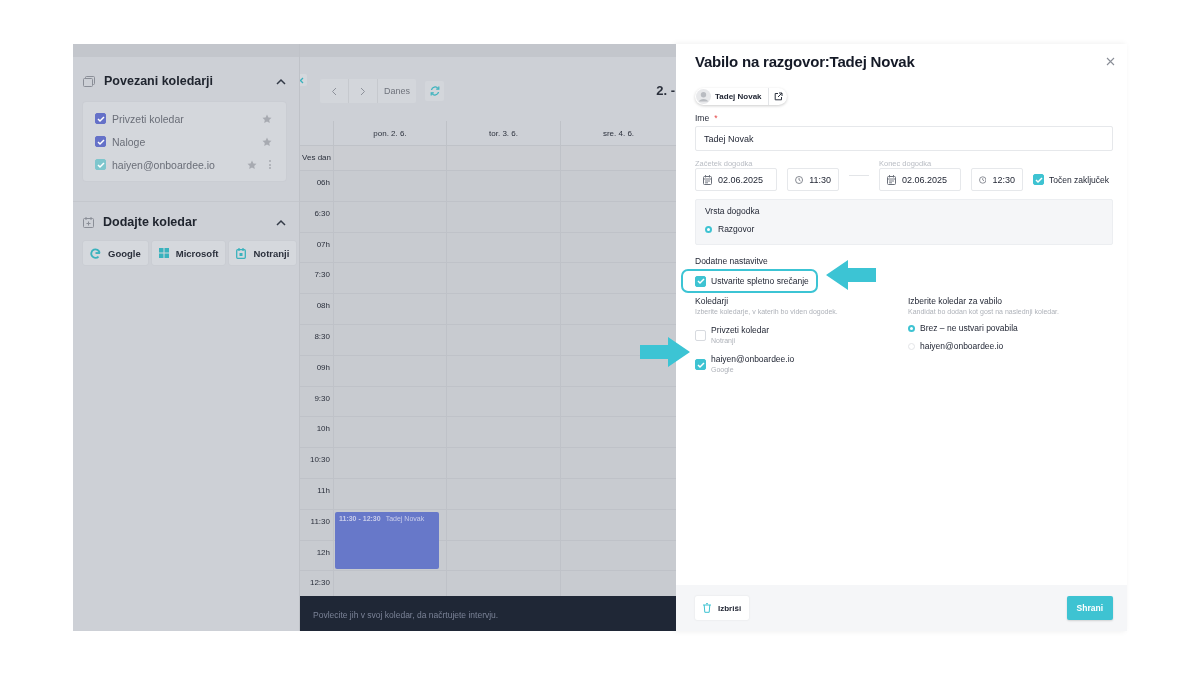  I want to click on field-label: Ime, so click(702, 118).